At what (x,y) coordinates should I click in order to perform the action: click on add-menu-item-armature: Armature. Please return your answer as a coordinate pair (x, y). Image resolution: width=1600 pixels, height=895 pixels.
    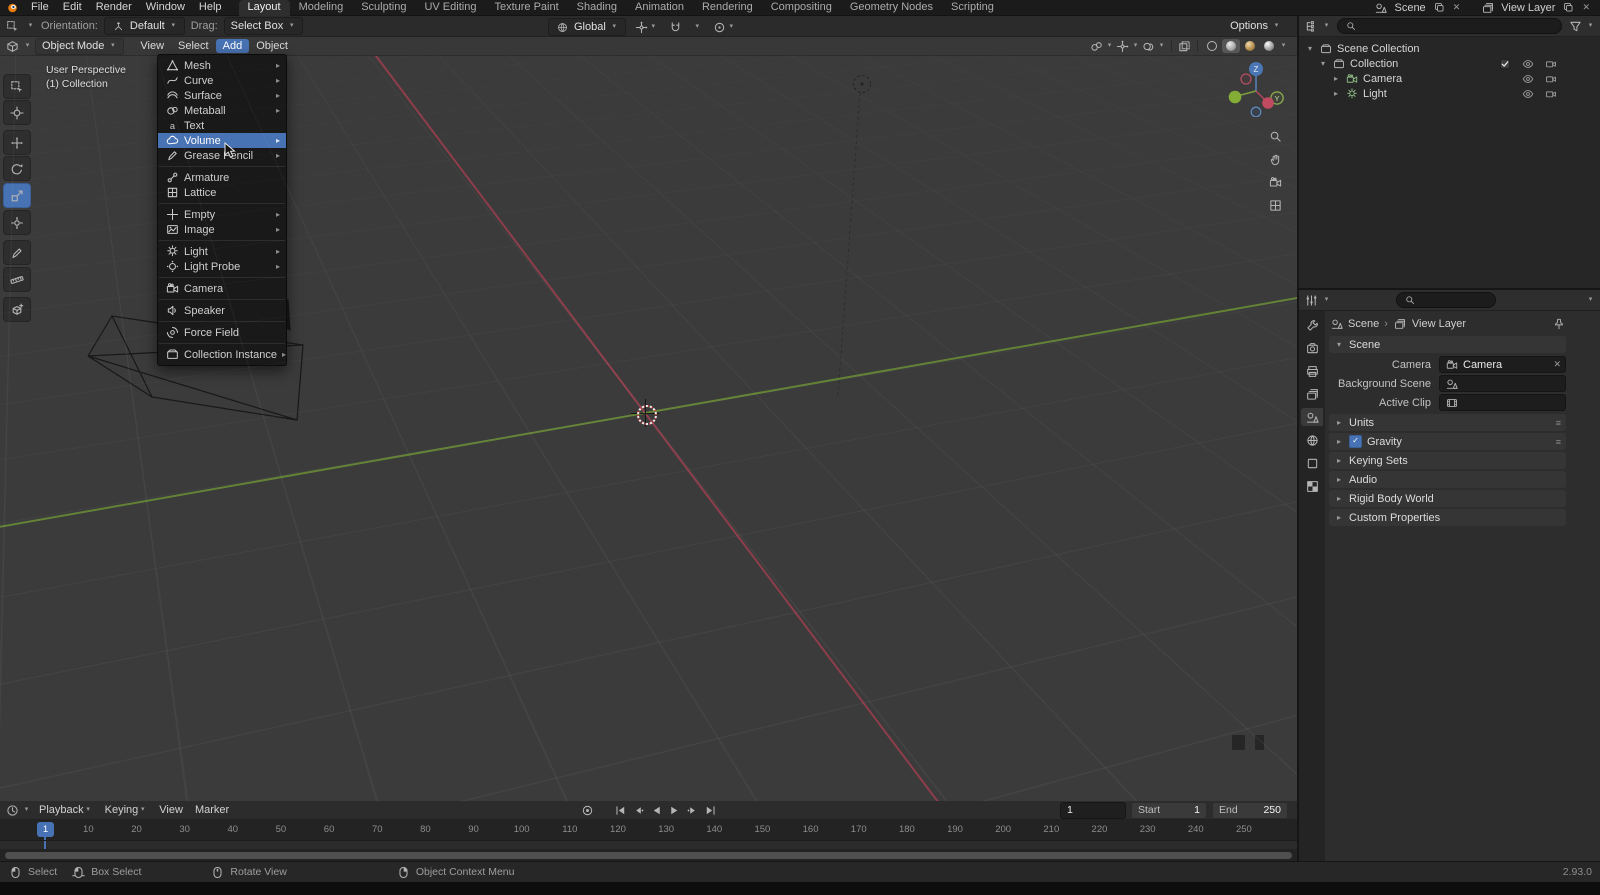
    Looking at the image, I should click on (222, 177).